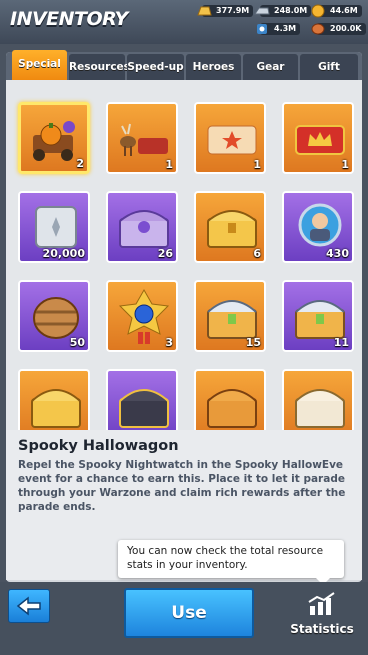 Image resolution: width=368 pixels, height=655 pixels. I want to click on item-cell-crown-ticket: 1, so click(318, 138).